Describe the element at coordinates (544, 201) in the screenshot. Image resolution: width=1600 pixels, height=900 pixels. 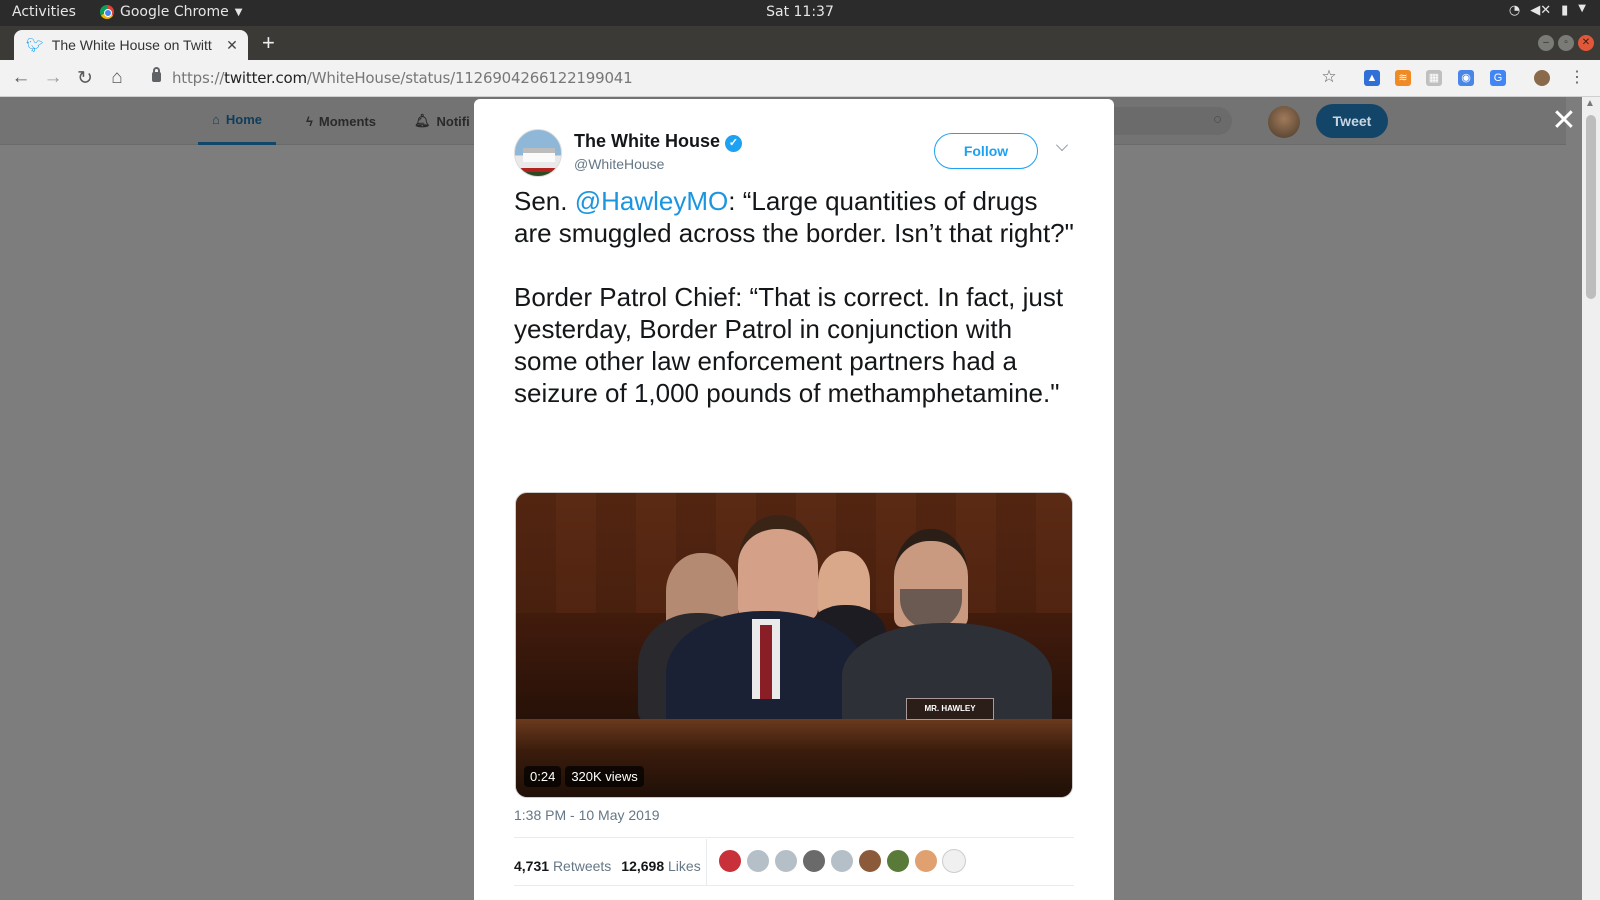
I see `tweet-text-prefix: Sen.` at that location.